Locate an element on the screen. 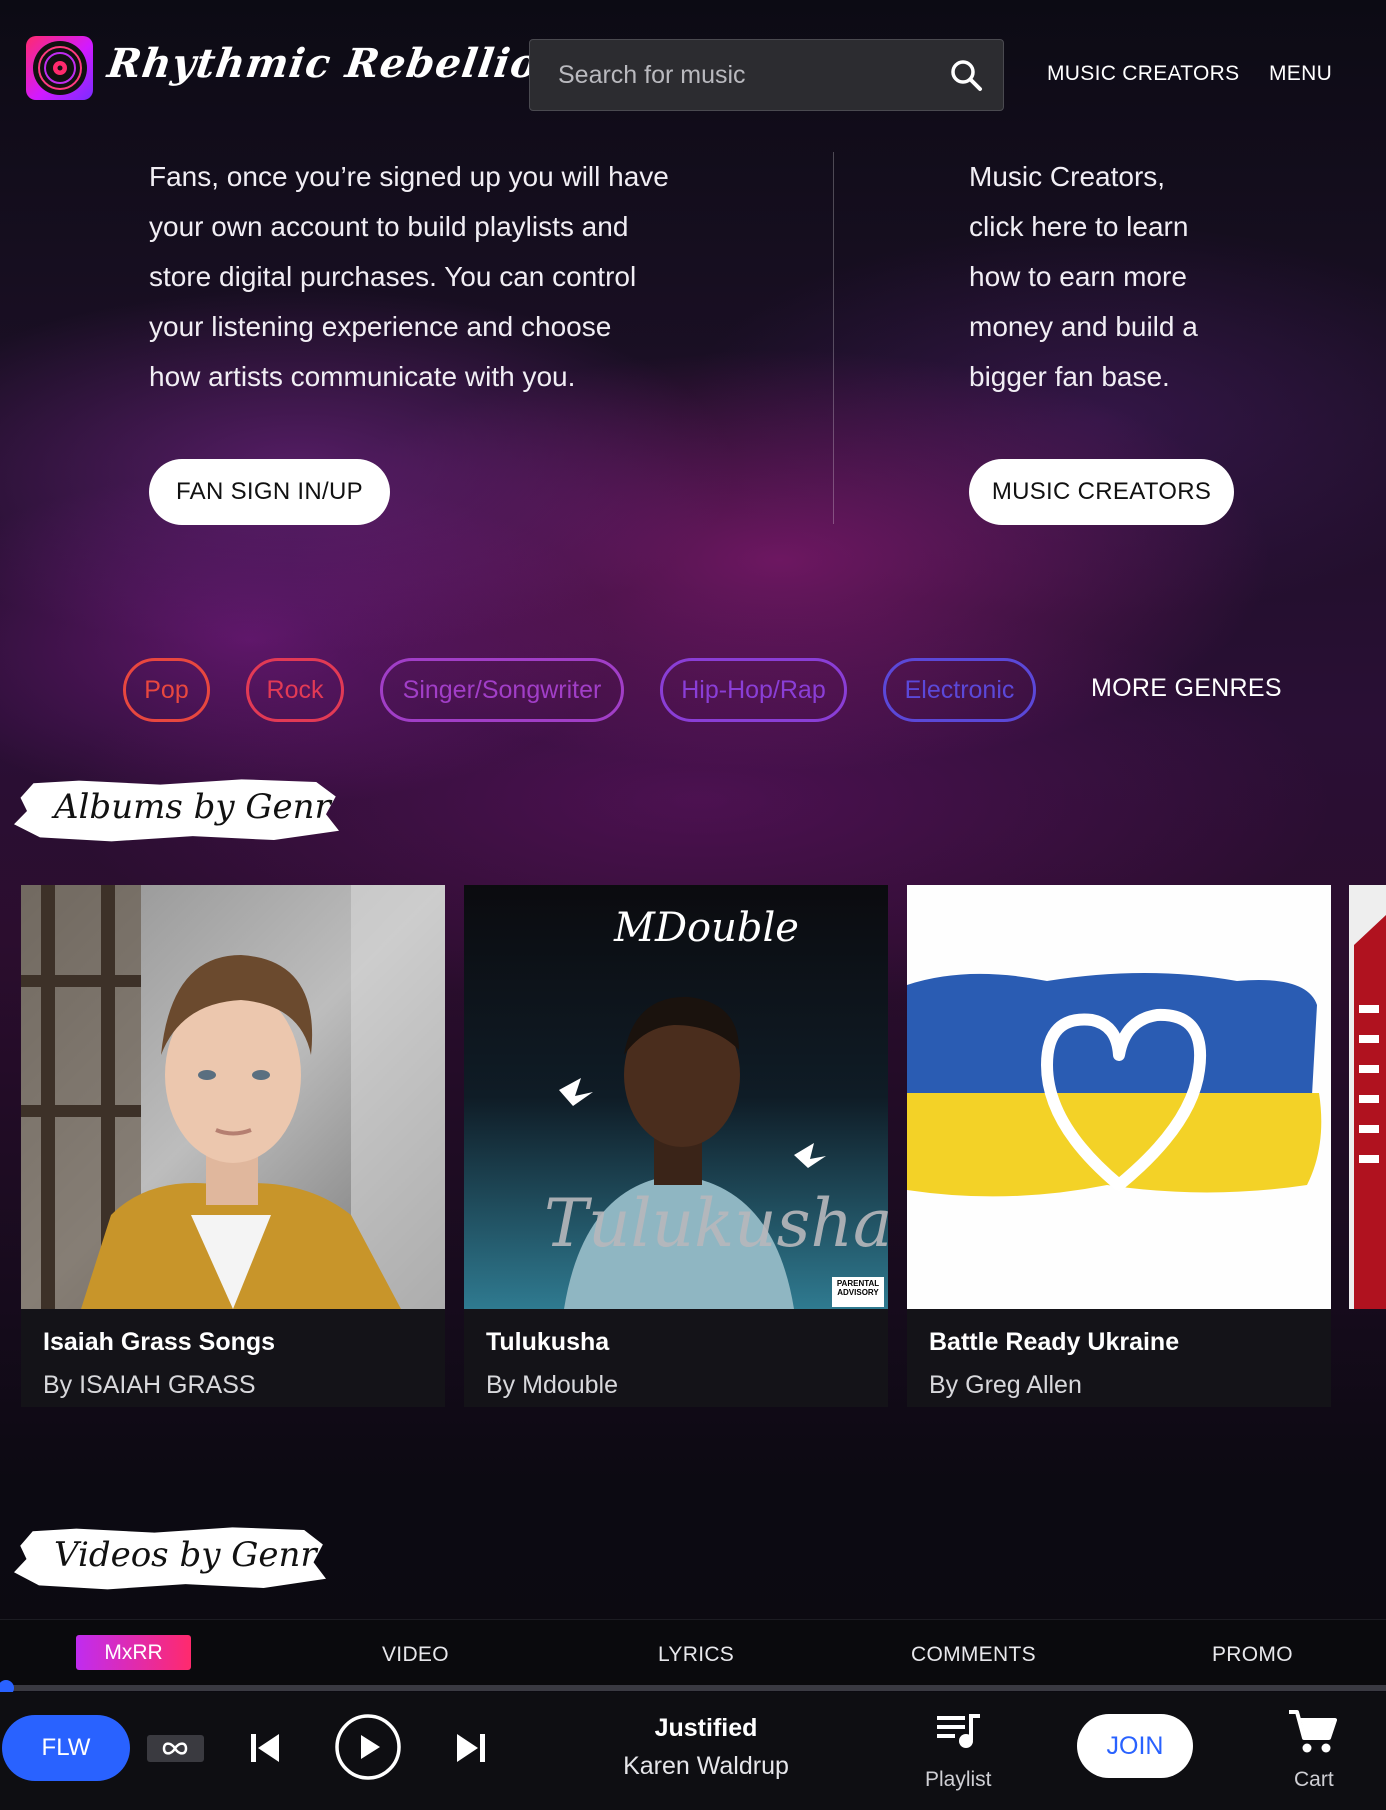  loop-button is located at coordinates (175, 1748).